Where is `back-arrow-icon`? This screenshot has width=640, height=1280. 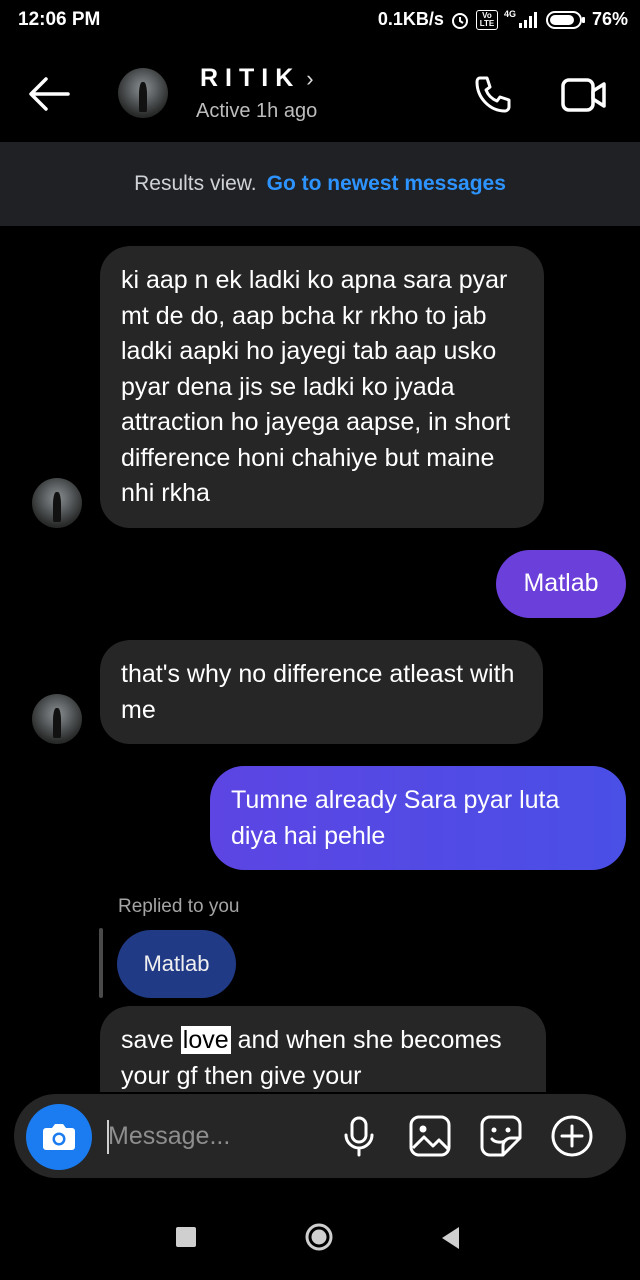
back-arrow-icon is located at coordinates (49, 94).